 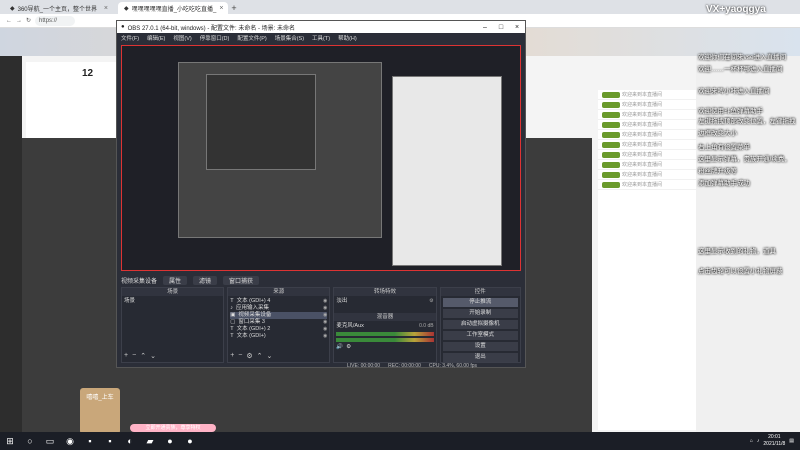 I want to click on dock-title: 混音器, so click(x=385, y=317).